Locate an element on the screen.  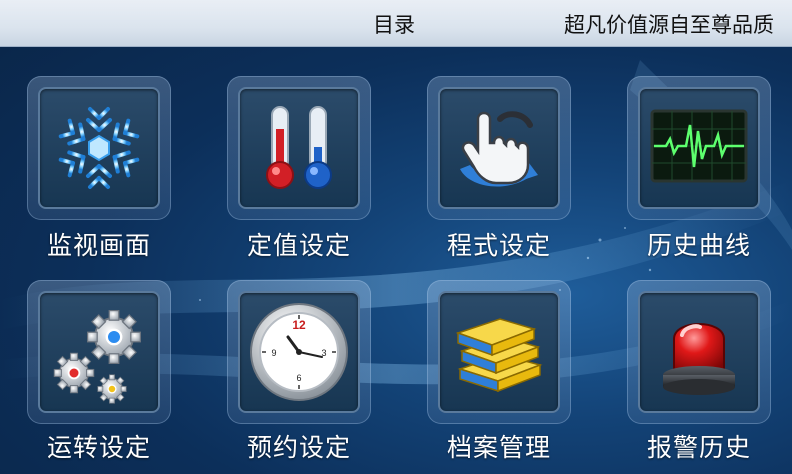
clock-icon: 12 3 6 9 is located at coordinates (299, 352).